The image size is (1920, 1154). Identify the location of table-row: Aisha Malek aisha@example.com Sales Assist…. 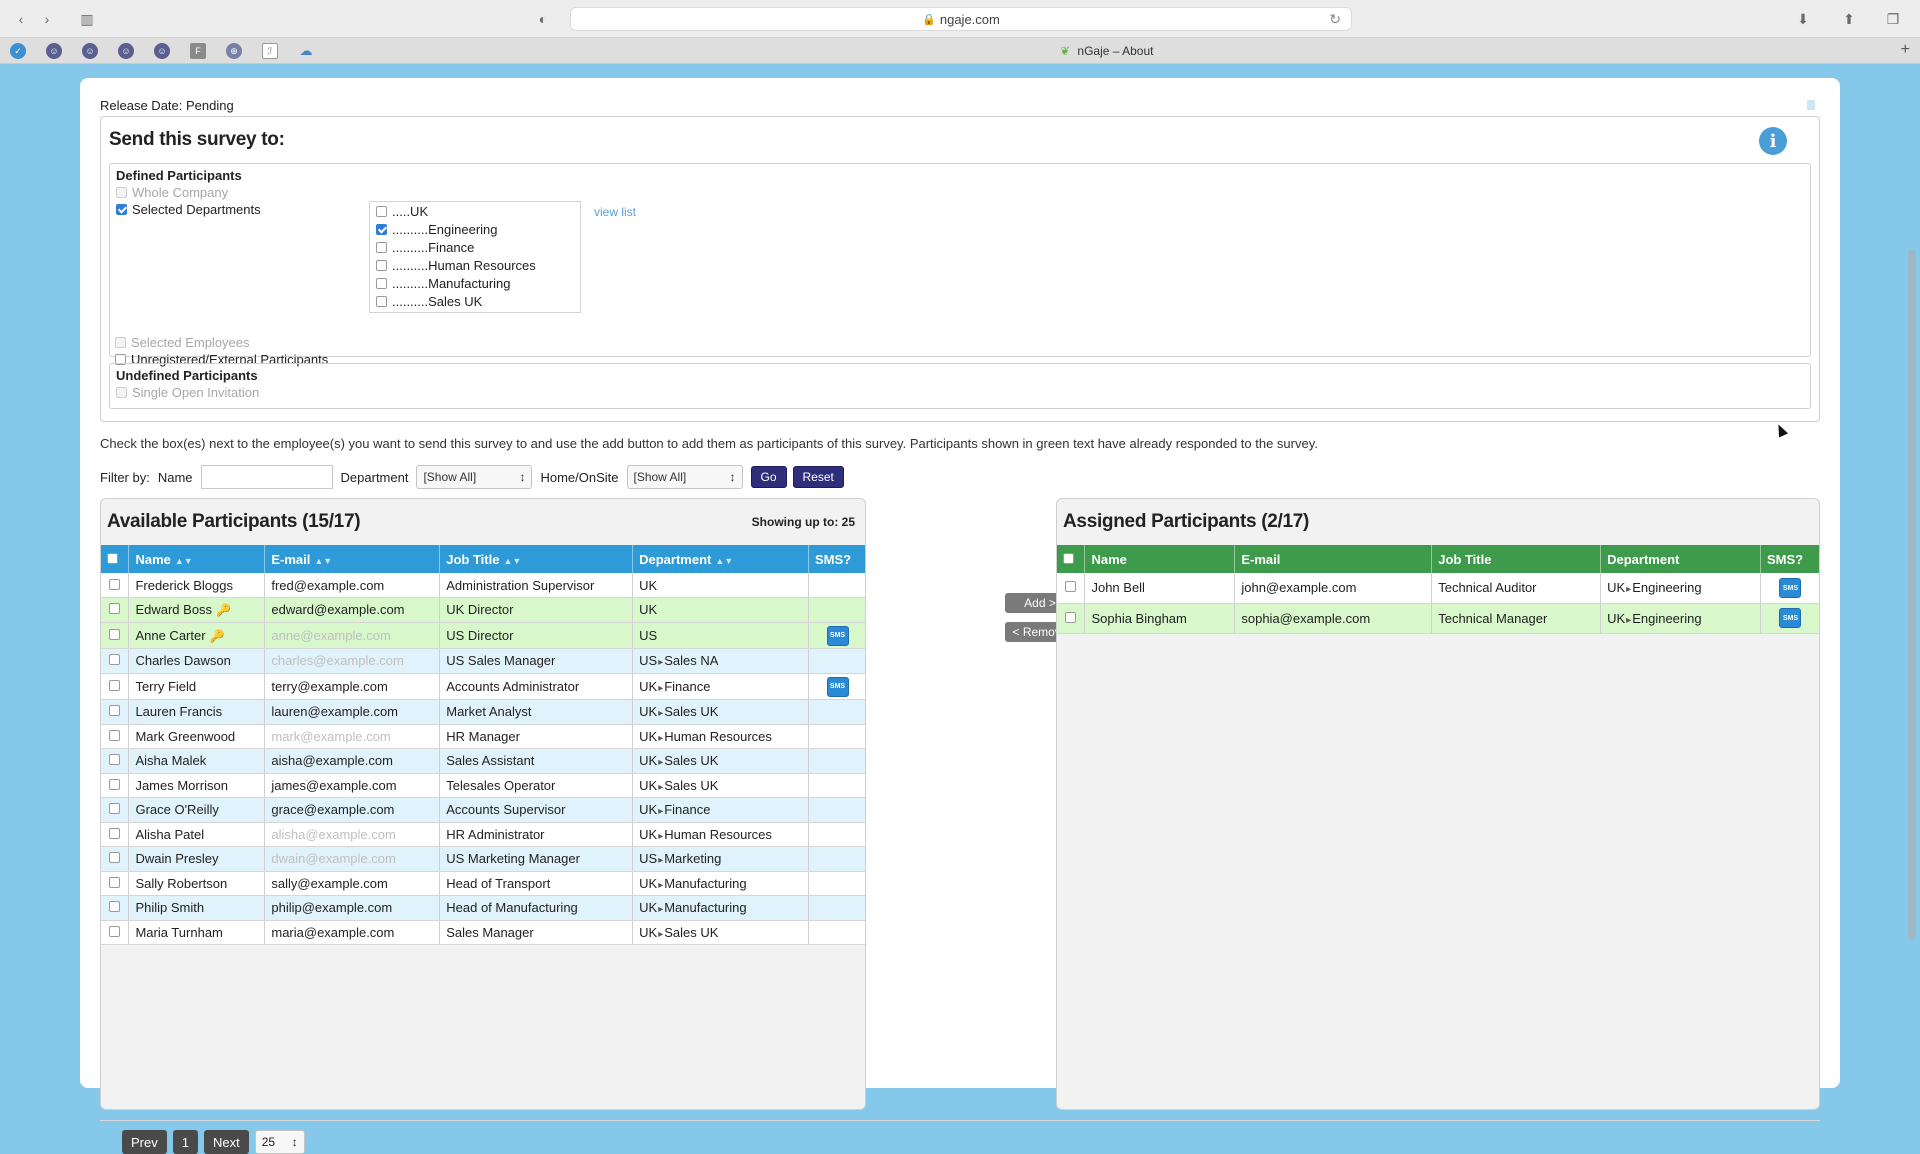
(483, 761).